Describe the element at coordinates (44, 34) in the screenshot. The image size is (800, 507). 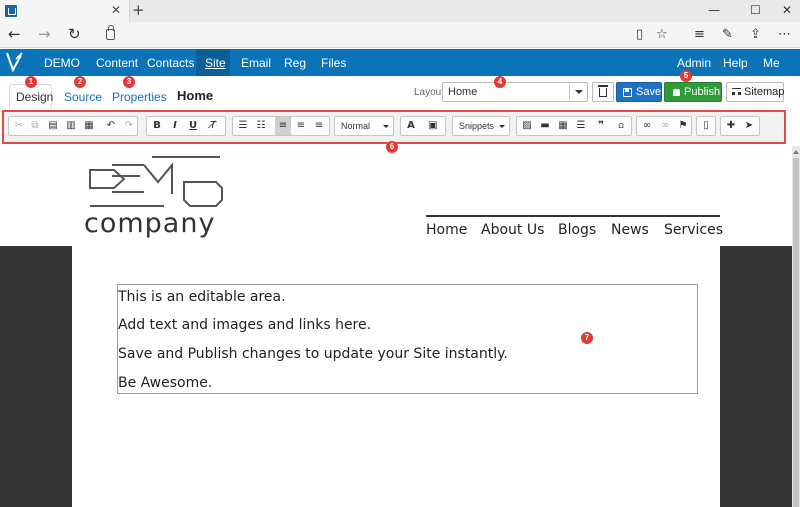
I see `forward-arrow-icon: →` at that location.